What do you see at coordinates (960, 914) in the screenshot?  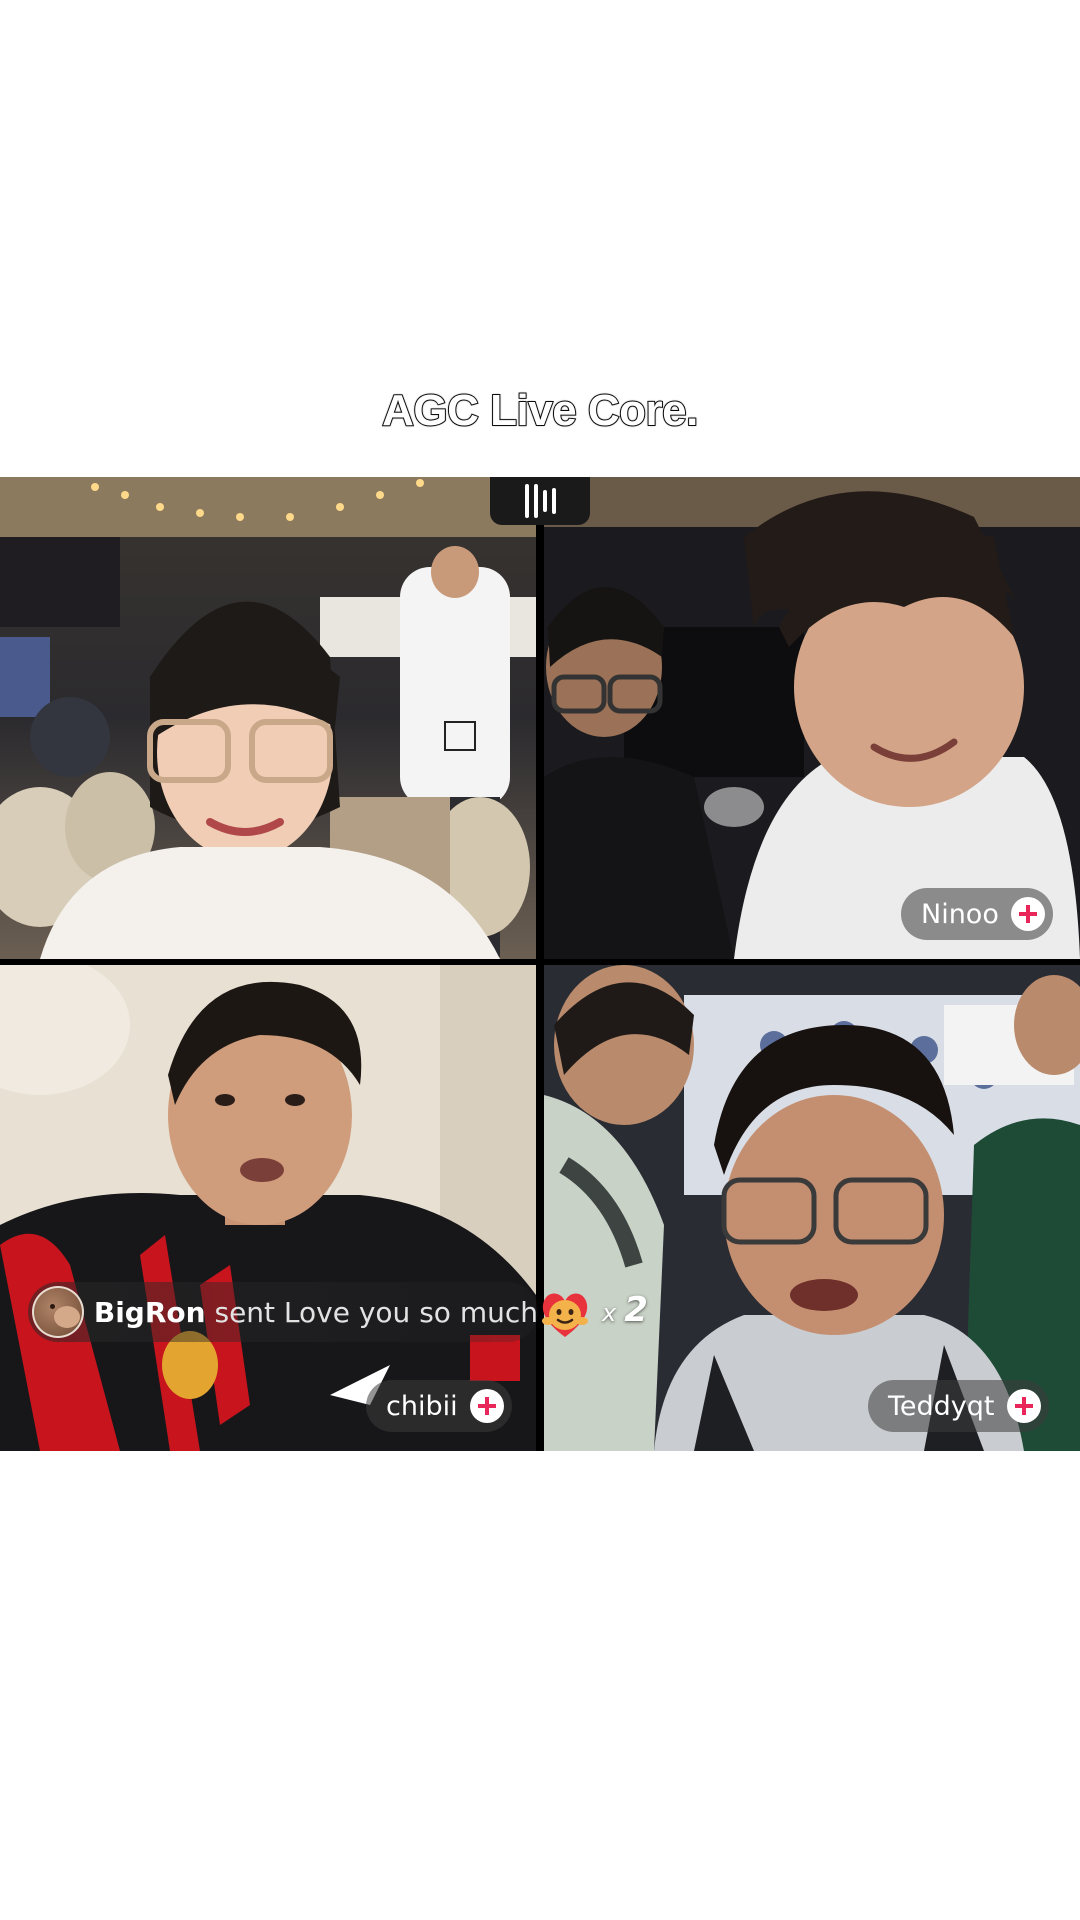 I see `guest-name: Ninoo` at bounding box center [960, 914].